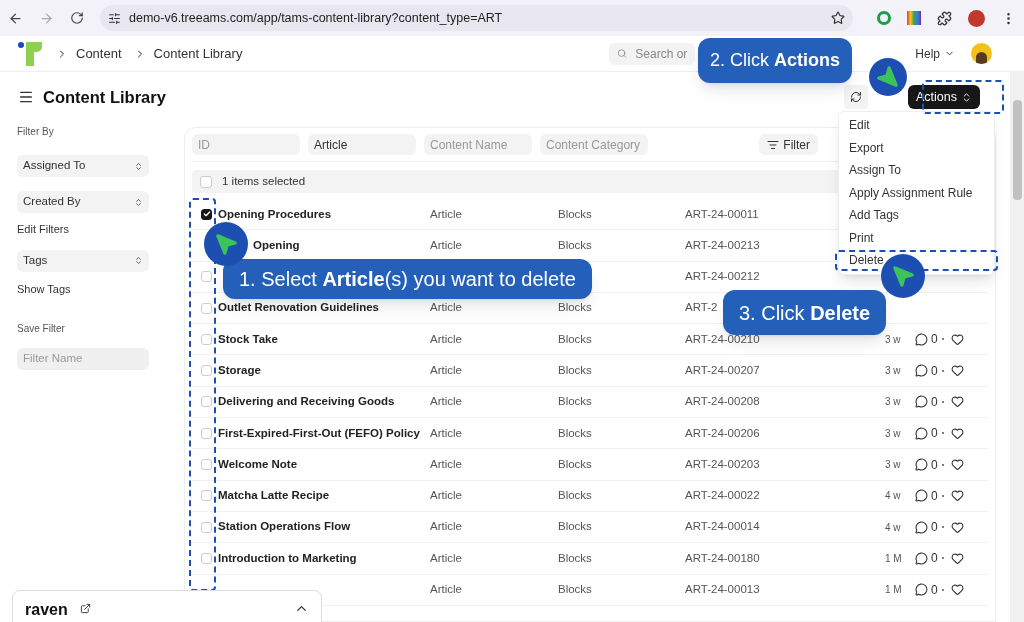 Image resolution: width=1024 pixels, height=622 pixels. Describe the element at coordinates (874, 215) in the screenshot. I see `menu-item: Add Tags` at that location.